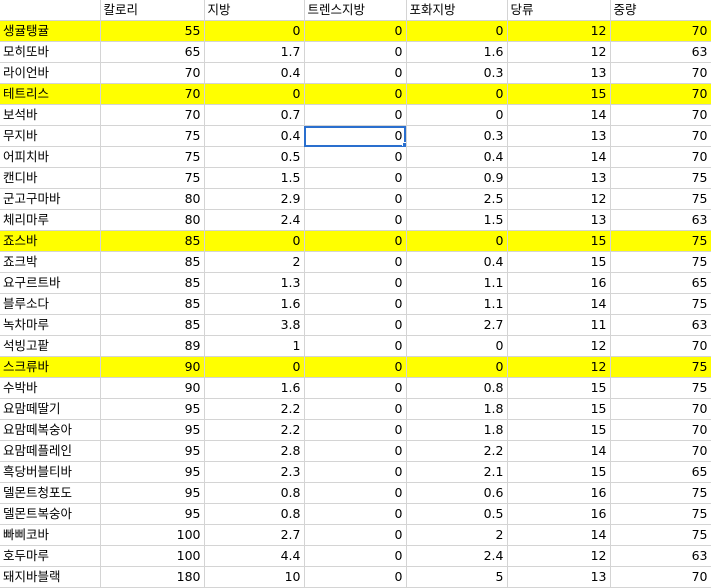 The image size is (711, 588). Describe the element at coordinates (50, 10) in the screenshot. I see `header-cell-blank` at that location.